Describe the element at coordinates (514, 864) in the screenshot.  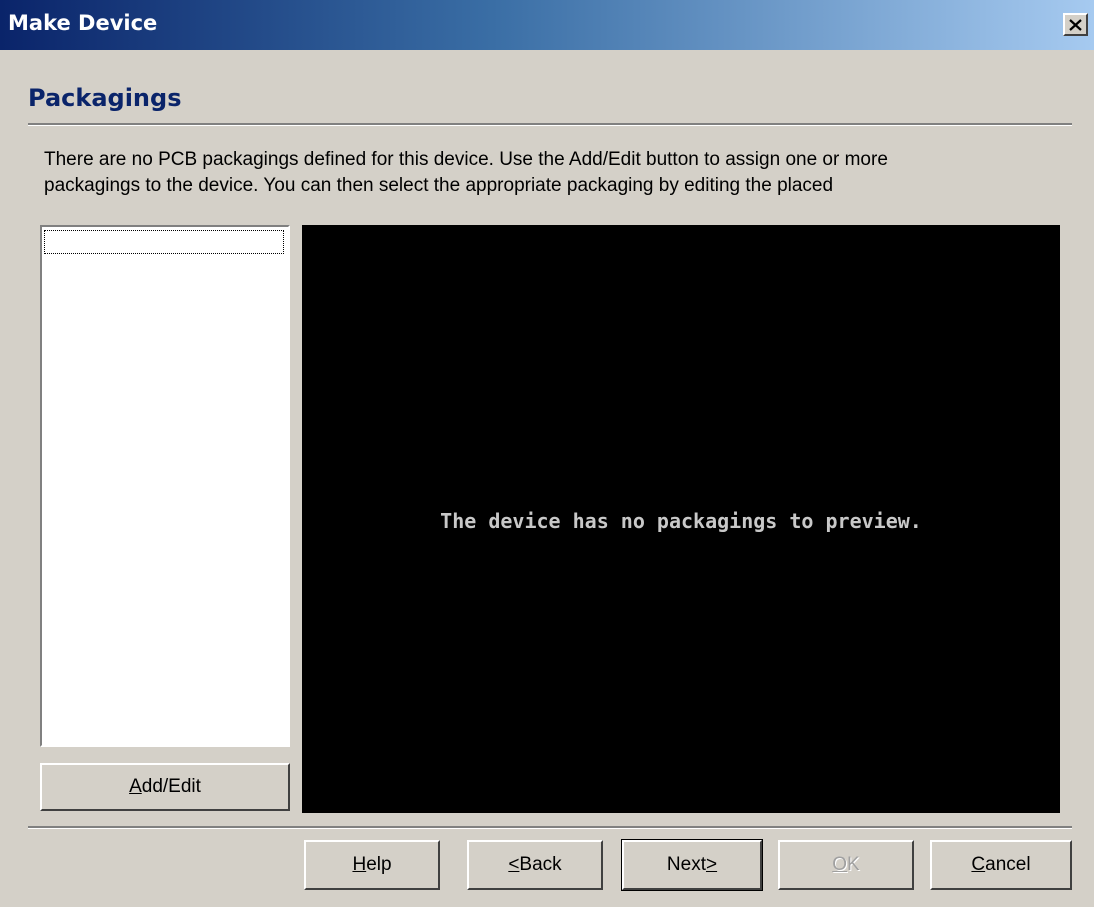
I see `back-mnemonic: <` at that location.